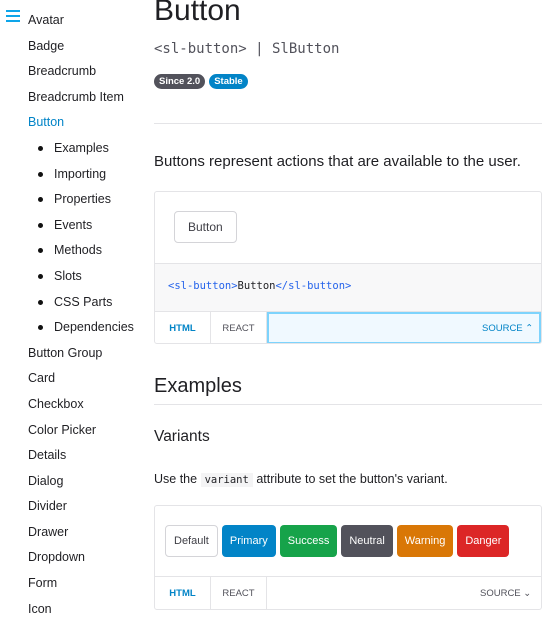 This screenshot has width=542, height=625. Describe the element at coordinates (248, 541) in the screenshot. I see `variant-button-primary: Primary` at that location.